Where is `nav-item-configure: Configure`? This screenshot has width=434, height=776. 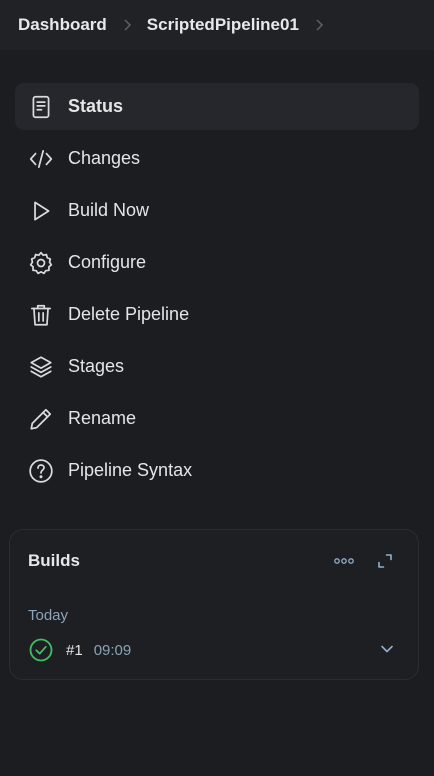 nav-item-configure: Configure is located at coordinates (217, 262).